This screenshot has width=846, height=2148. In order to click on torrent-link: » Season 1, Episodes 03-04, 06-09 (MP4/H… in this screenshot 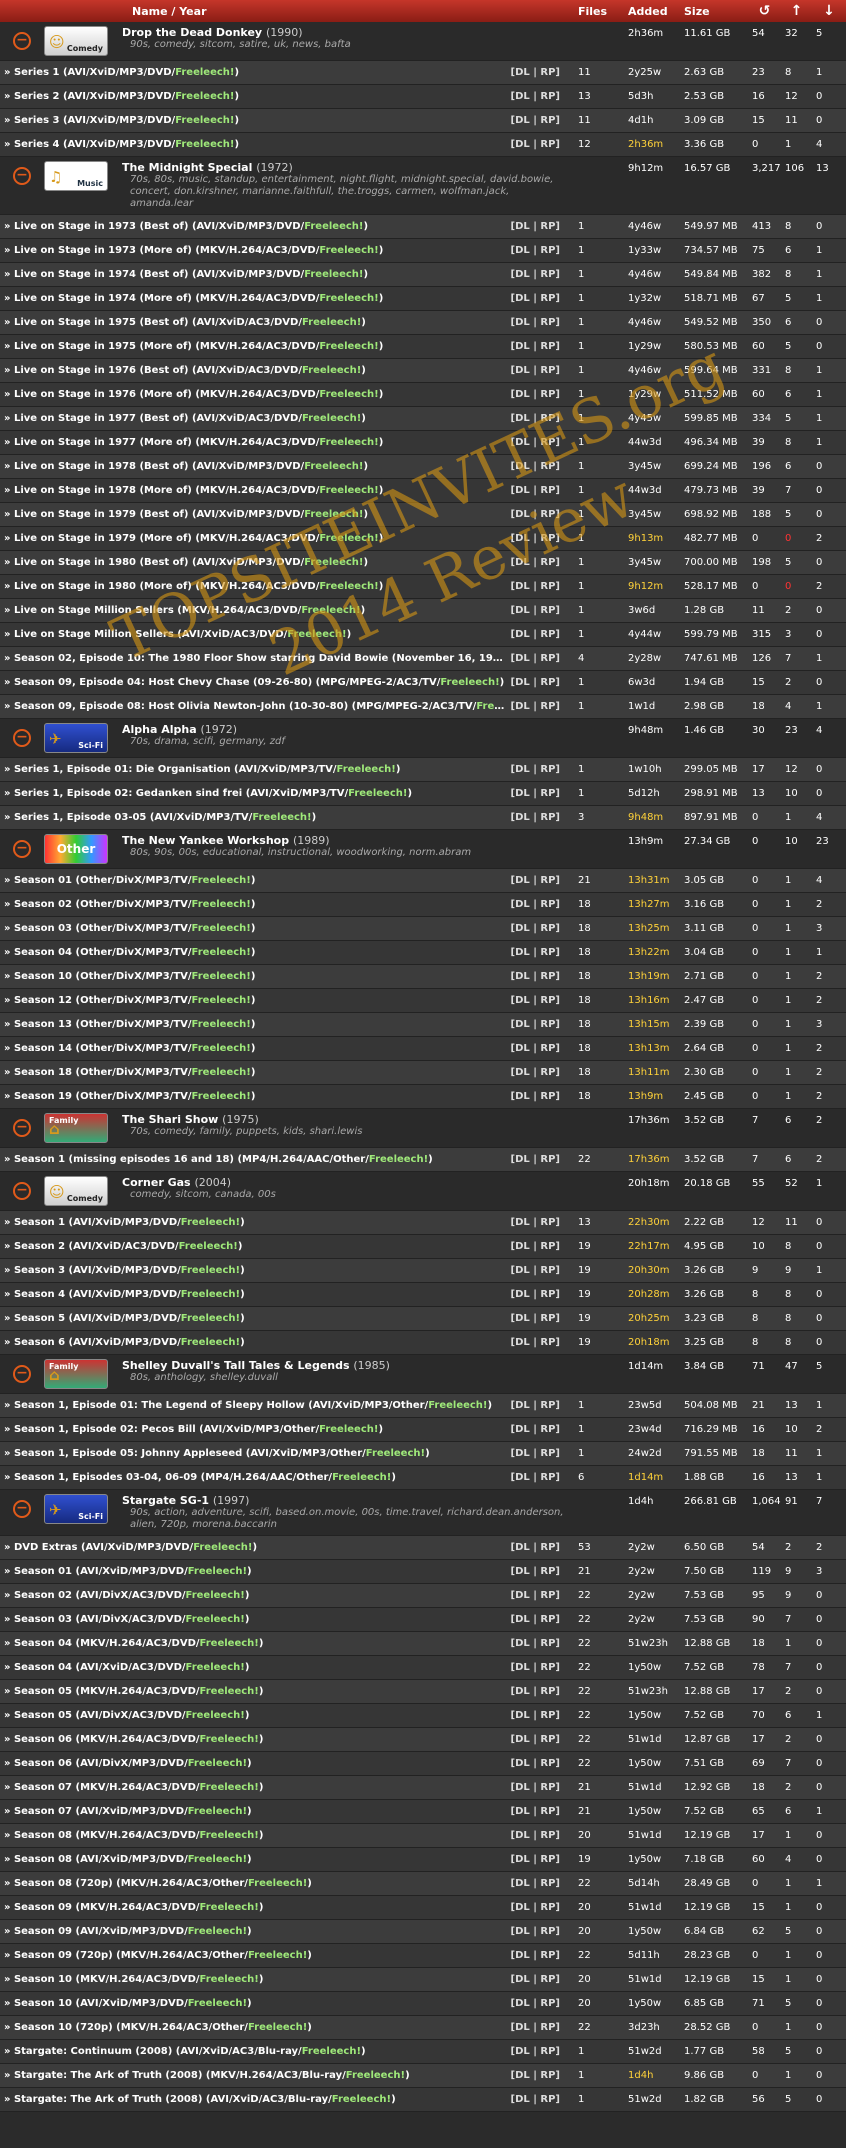, I will do `click(200, 1477)`.